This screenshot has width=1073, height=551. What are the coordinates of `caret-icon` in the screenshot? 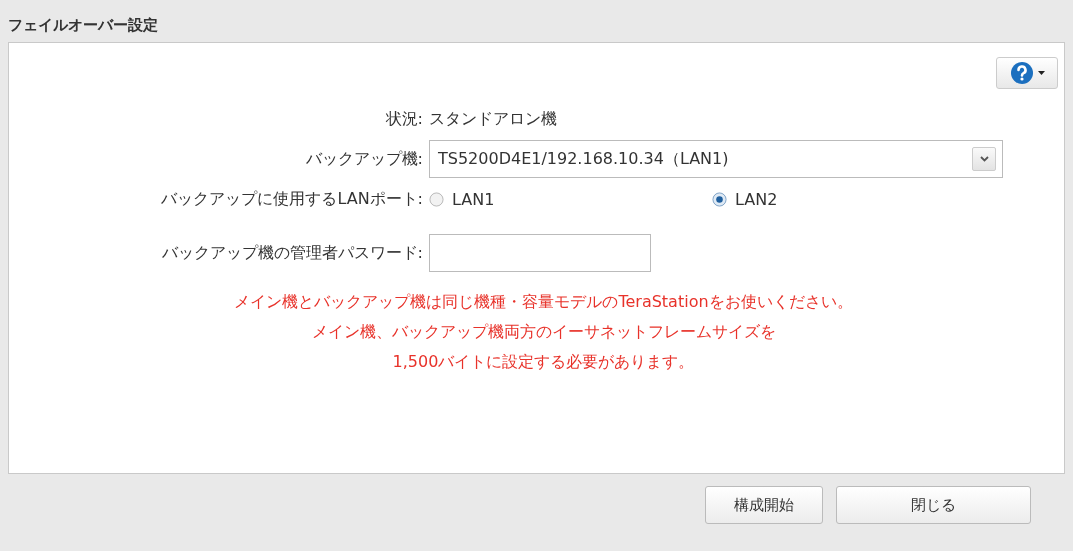 It's located at (1041, 73).